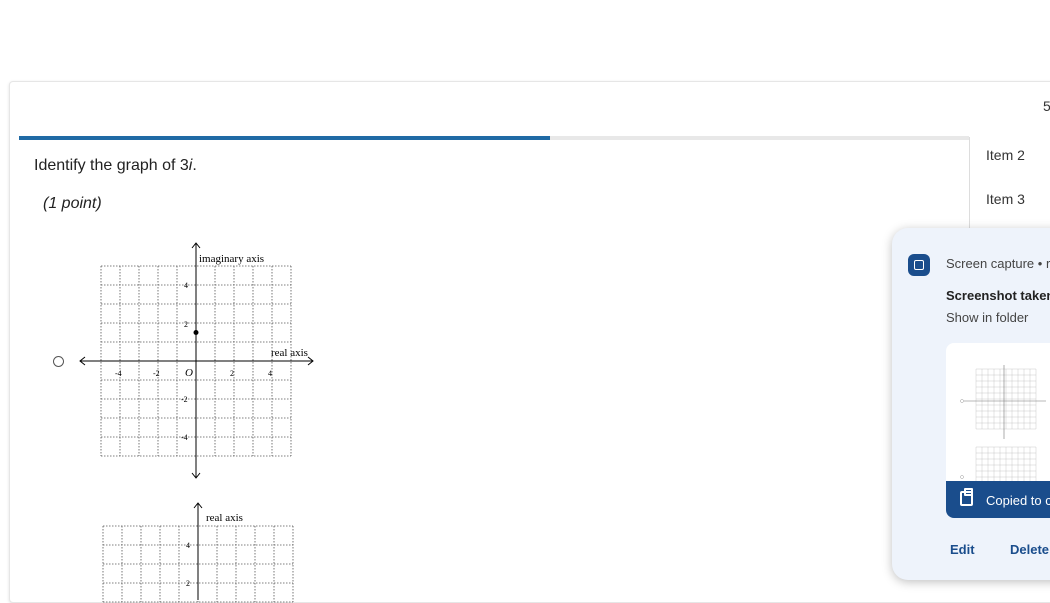 The width and height of the screenshot is (1050, 603). What do you see at coordinates (72, 203) in the screenshot?
I see `question-points: (1 point)` at bounding box center [72, 203].